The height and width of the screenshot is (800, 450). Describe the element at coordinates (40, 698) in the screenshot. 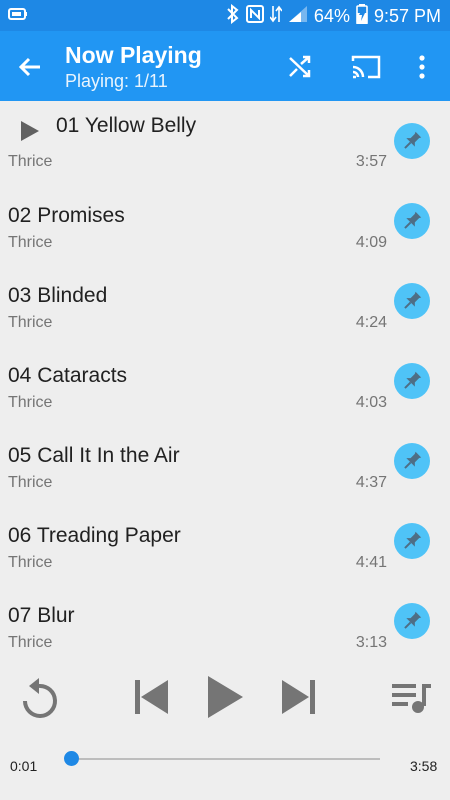

I see `replay-icon` at that location.